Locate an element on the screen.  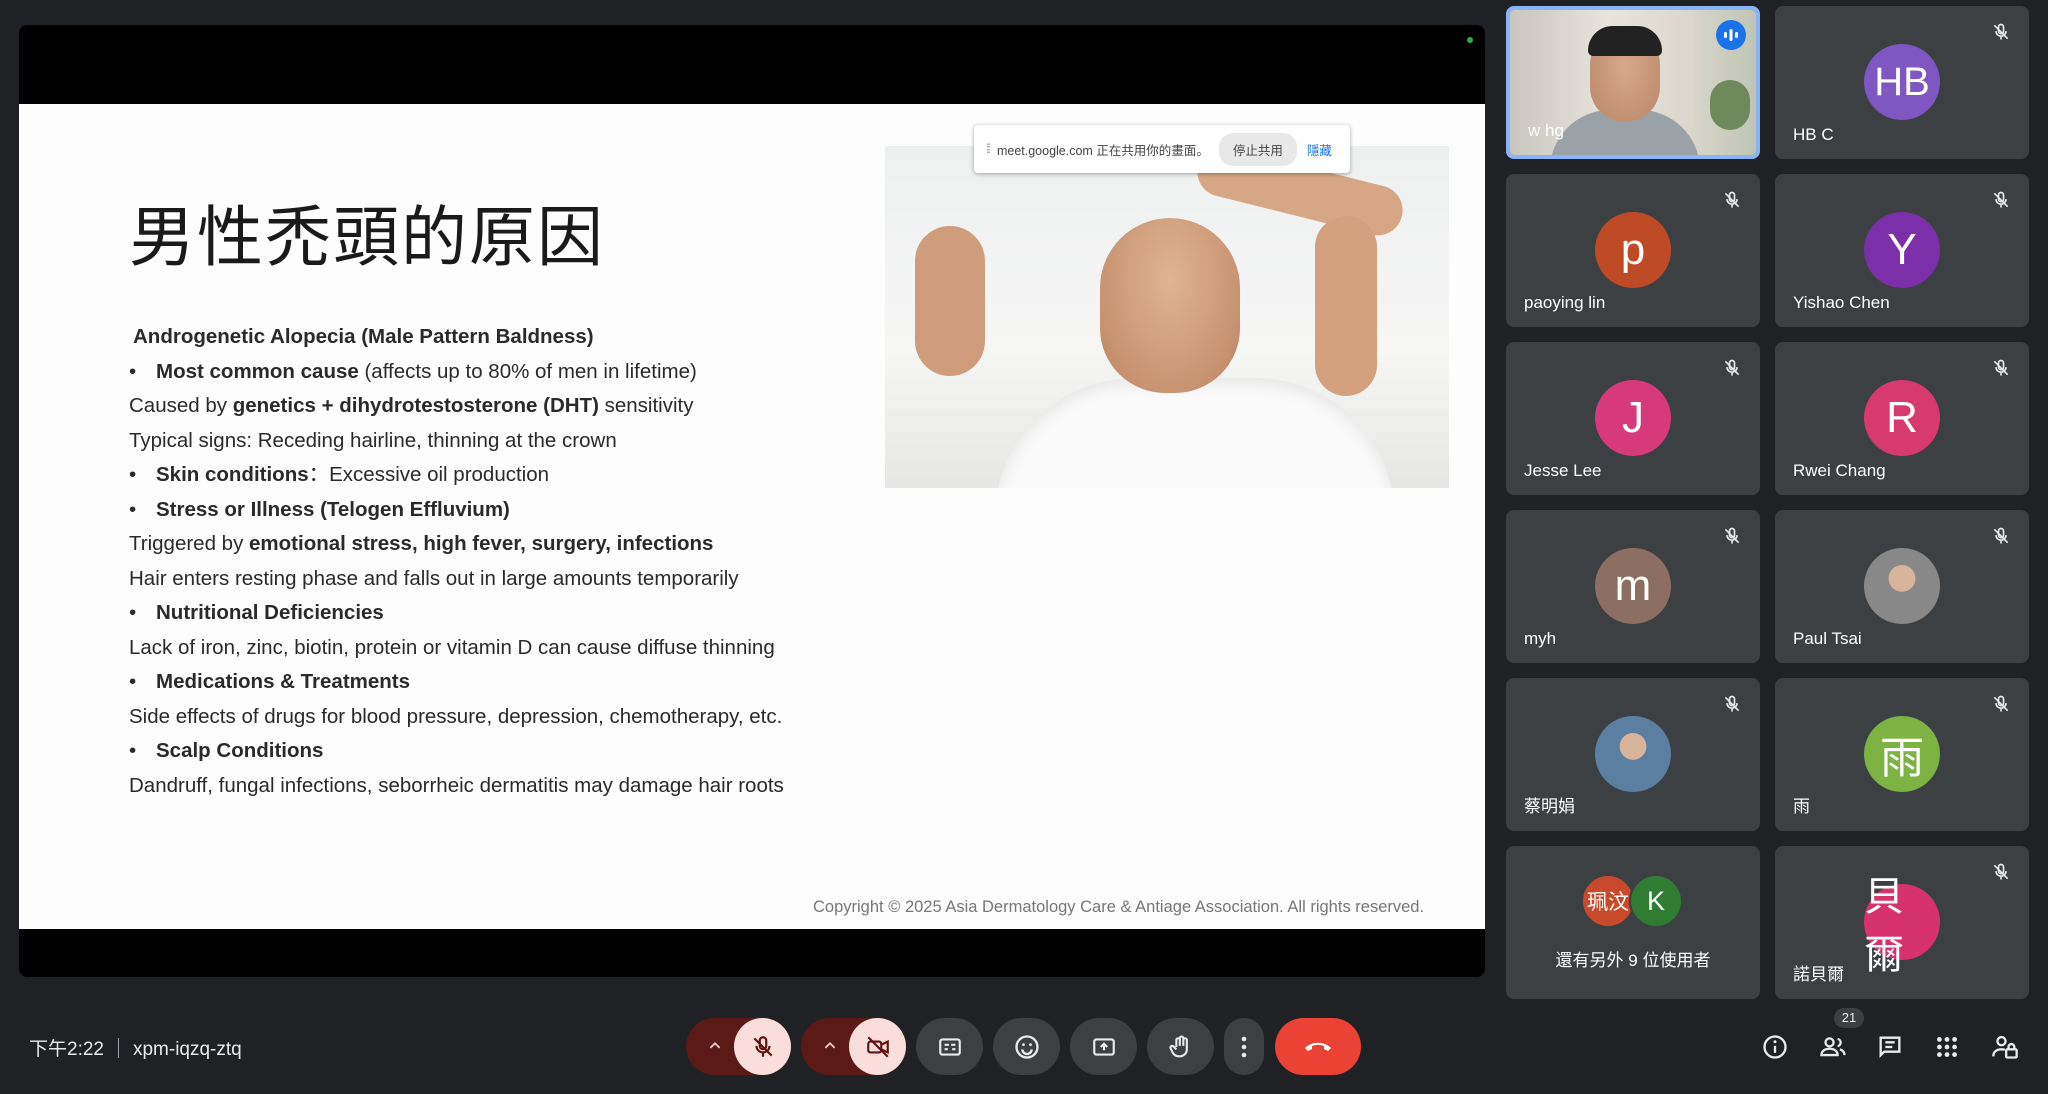
more-avatars: 珮汶 K is located at coordinates (1633, 902).